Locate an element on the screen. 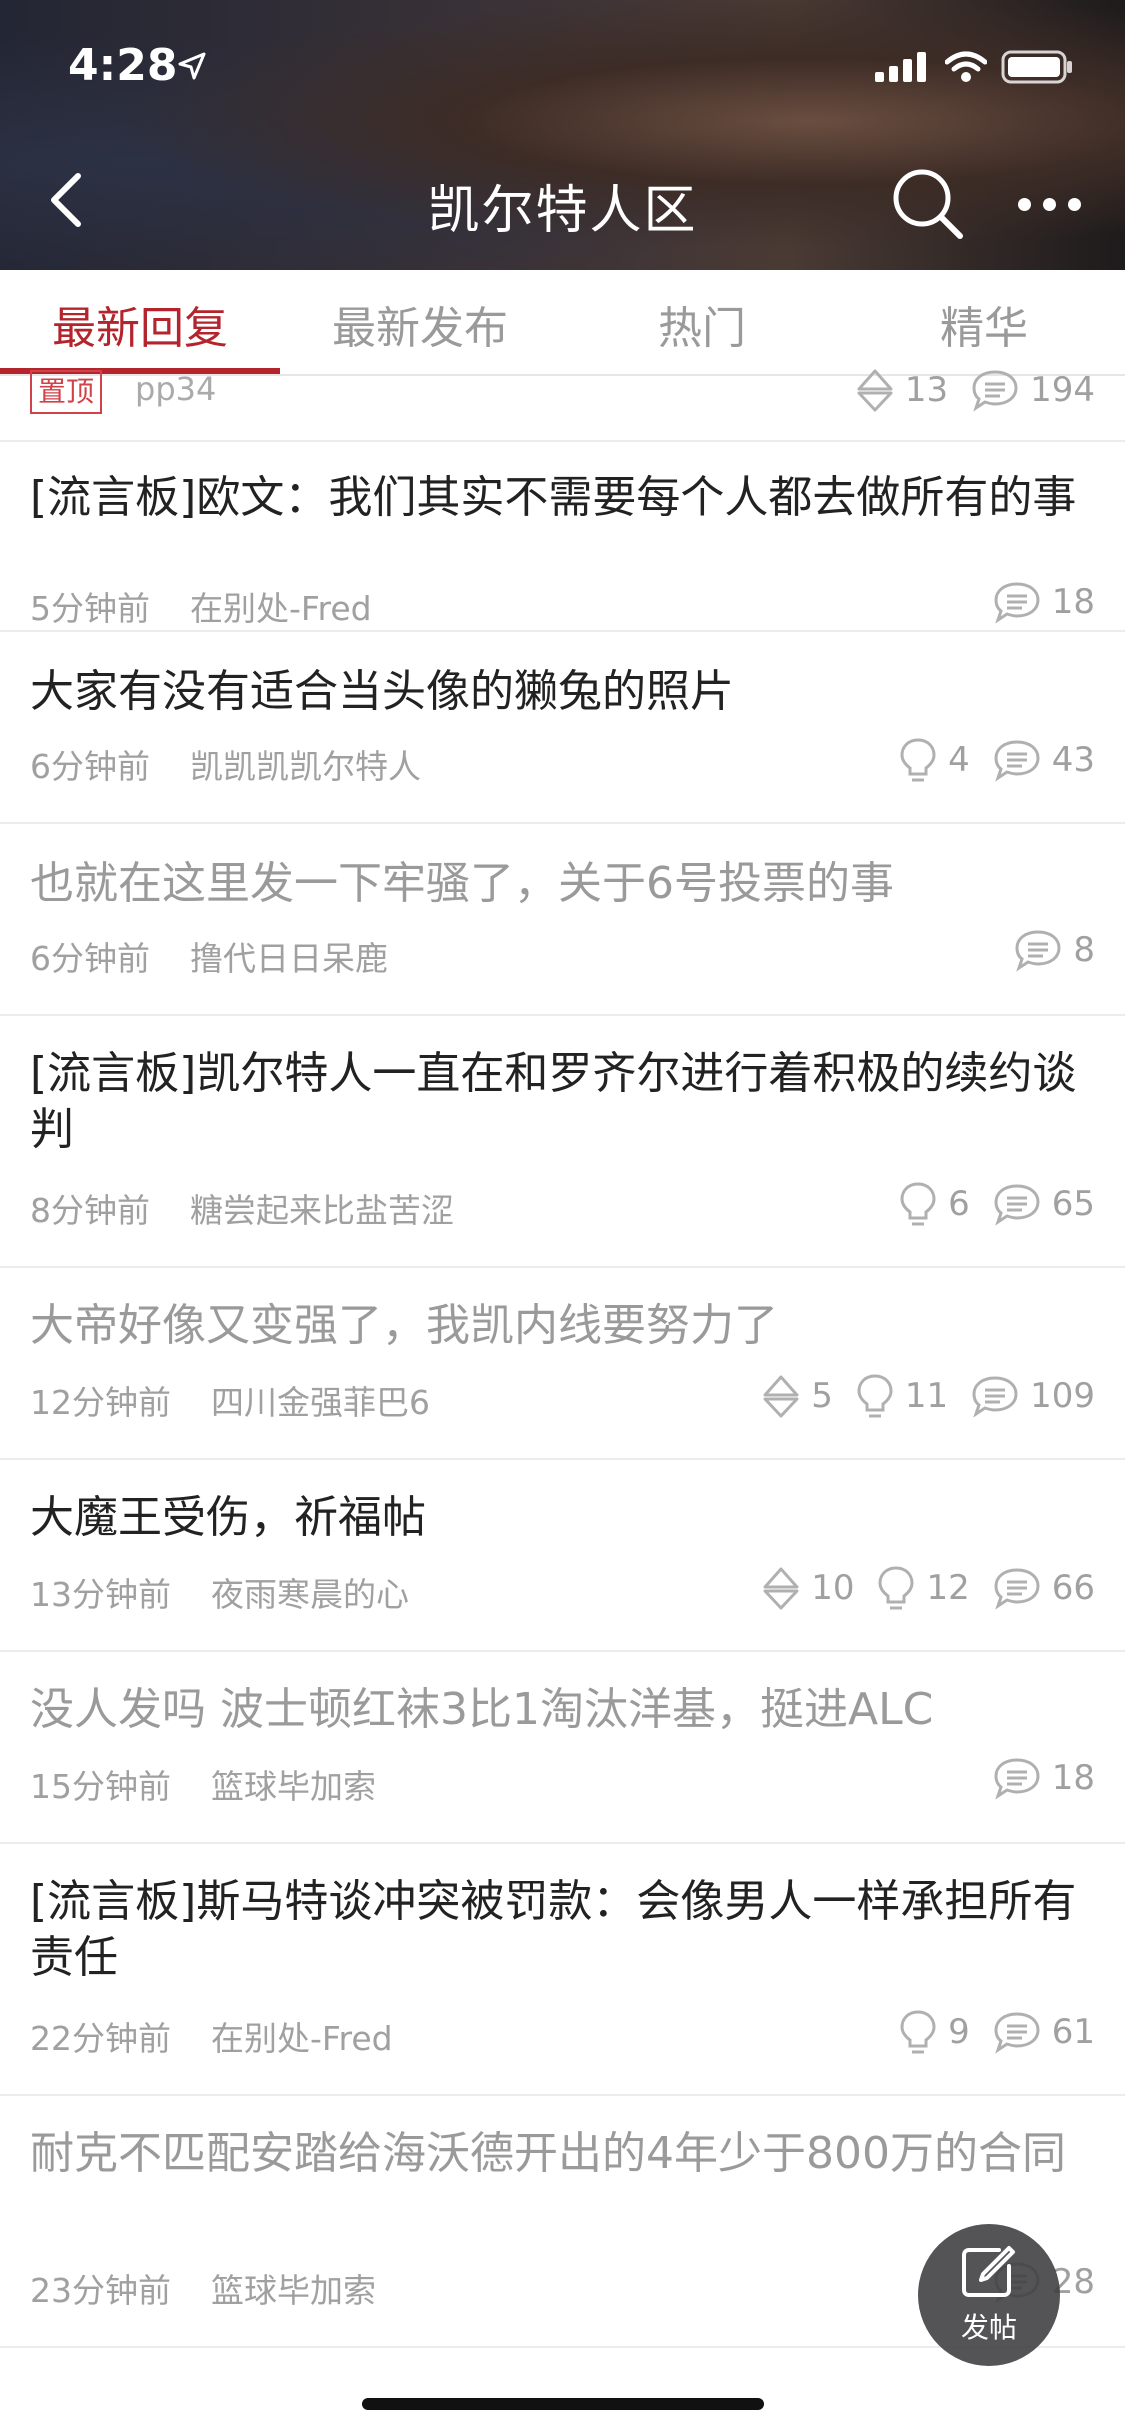 This screenshot has width=1125, height=2436. post-title: [流言板]欧文：我们其实不需要每个人都去做所有的事 is located at coordinates (553, 497).